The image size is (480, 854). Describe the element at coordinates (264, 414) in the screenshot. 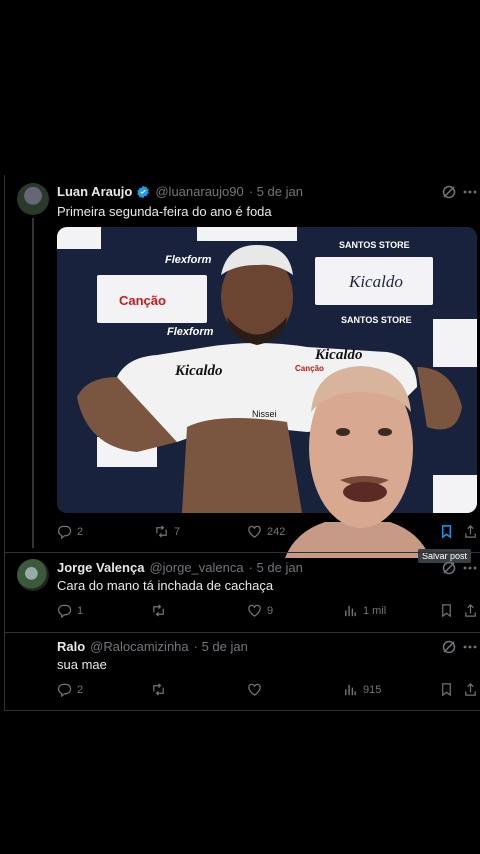

I see `shirt-sponsor: Nissei` at that location.